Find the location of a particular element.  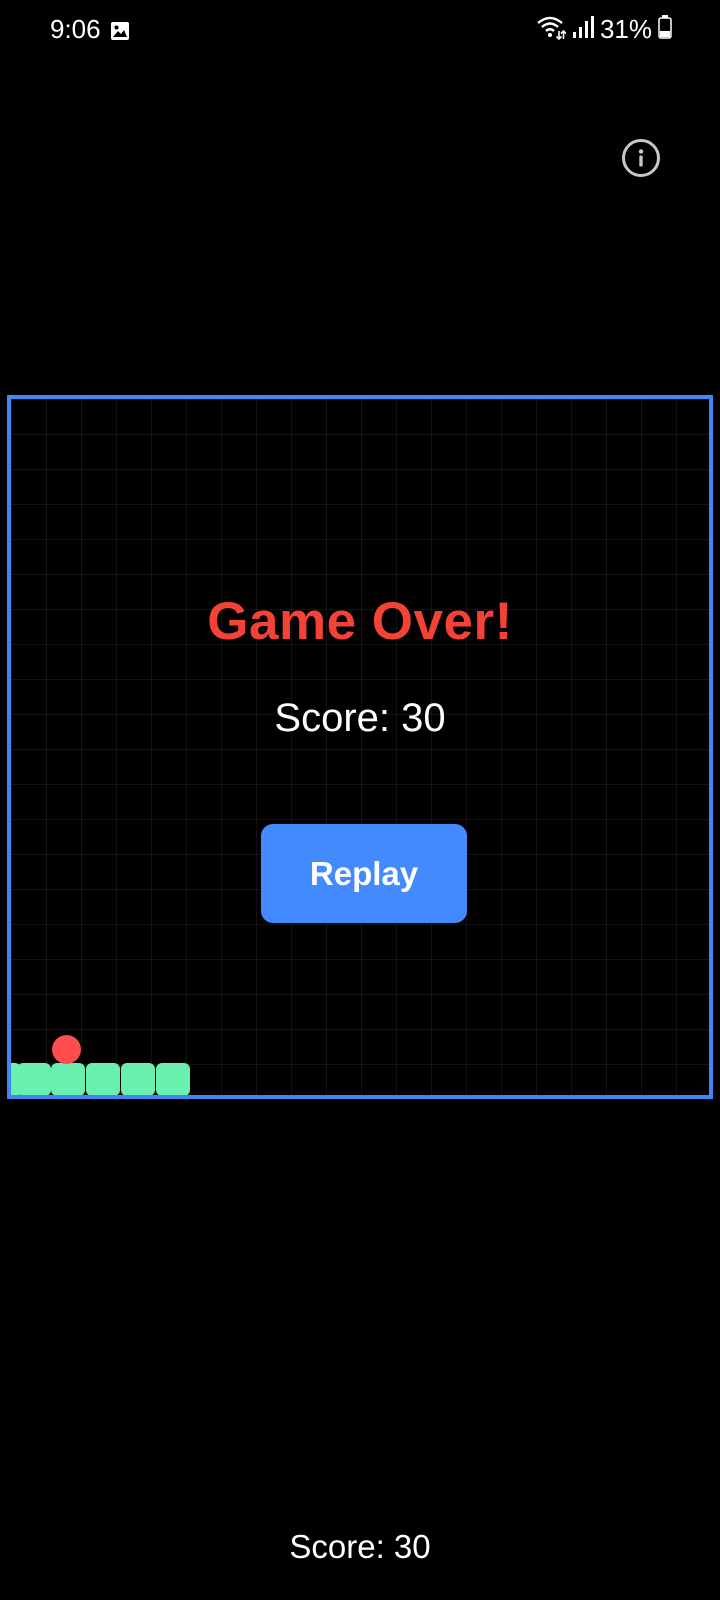

status-bar: 9:06 31% is located at coordinates (360, 32).